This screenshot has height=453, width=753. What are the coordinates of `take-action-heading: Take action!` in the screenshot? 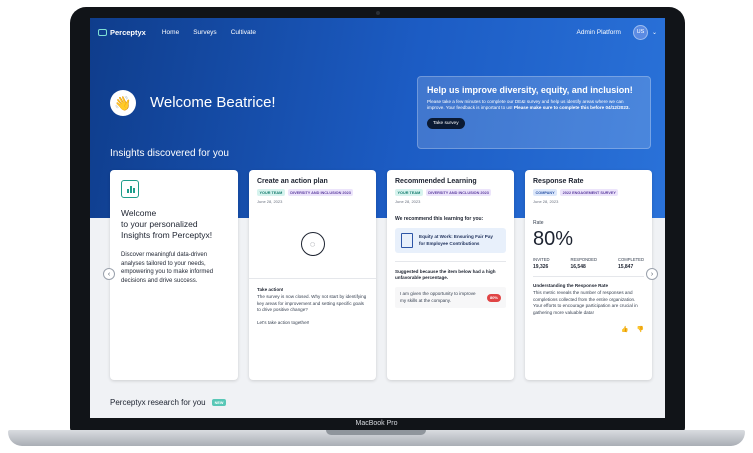 It's located at (270, 289).